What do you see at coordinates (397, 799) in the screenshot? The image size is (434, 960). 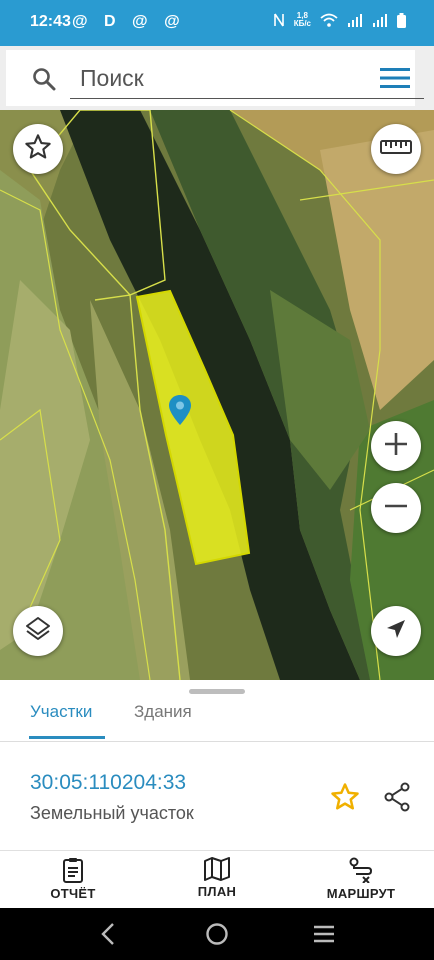 I see `share-icon` at bounding box center [397, 799].